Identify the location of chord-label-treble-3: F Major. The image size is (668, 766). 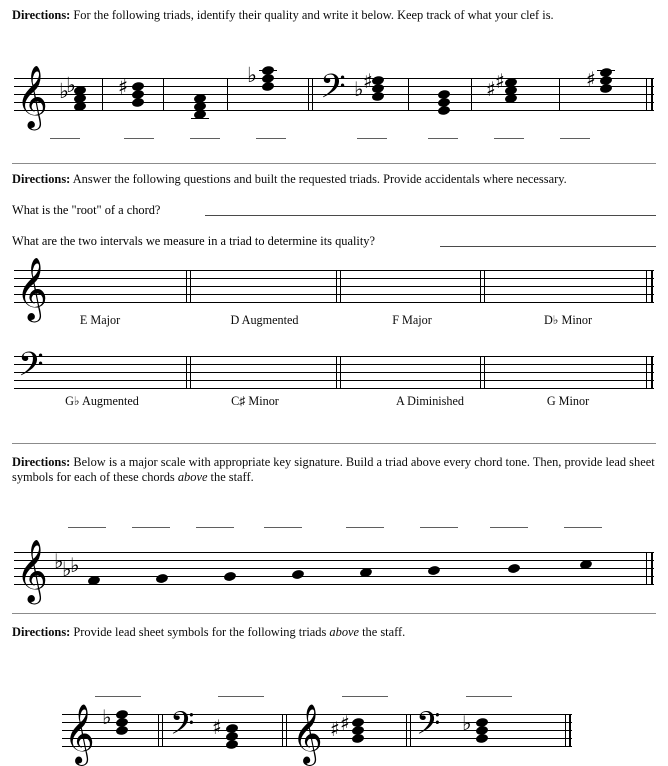
(412, 320).